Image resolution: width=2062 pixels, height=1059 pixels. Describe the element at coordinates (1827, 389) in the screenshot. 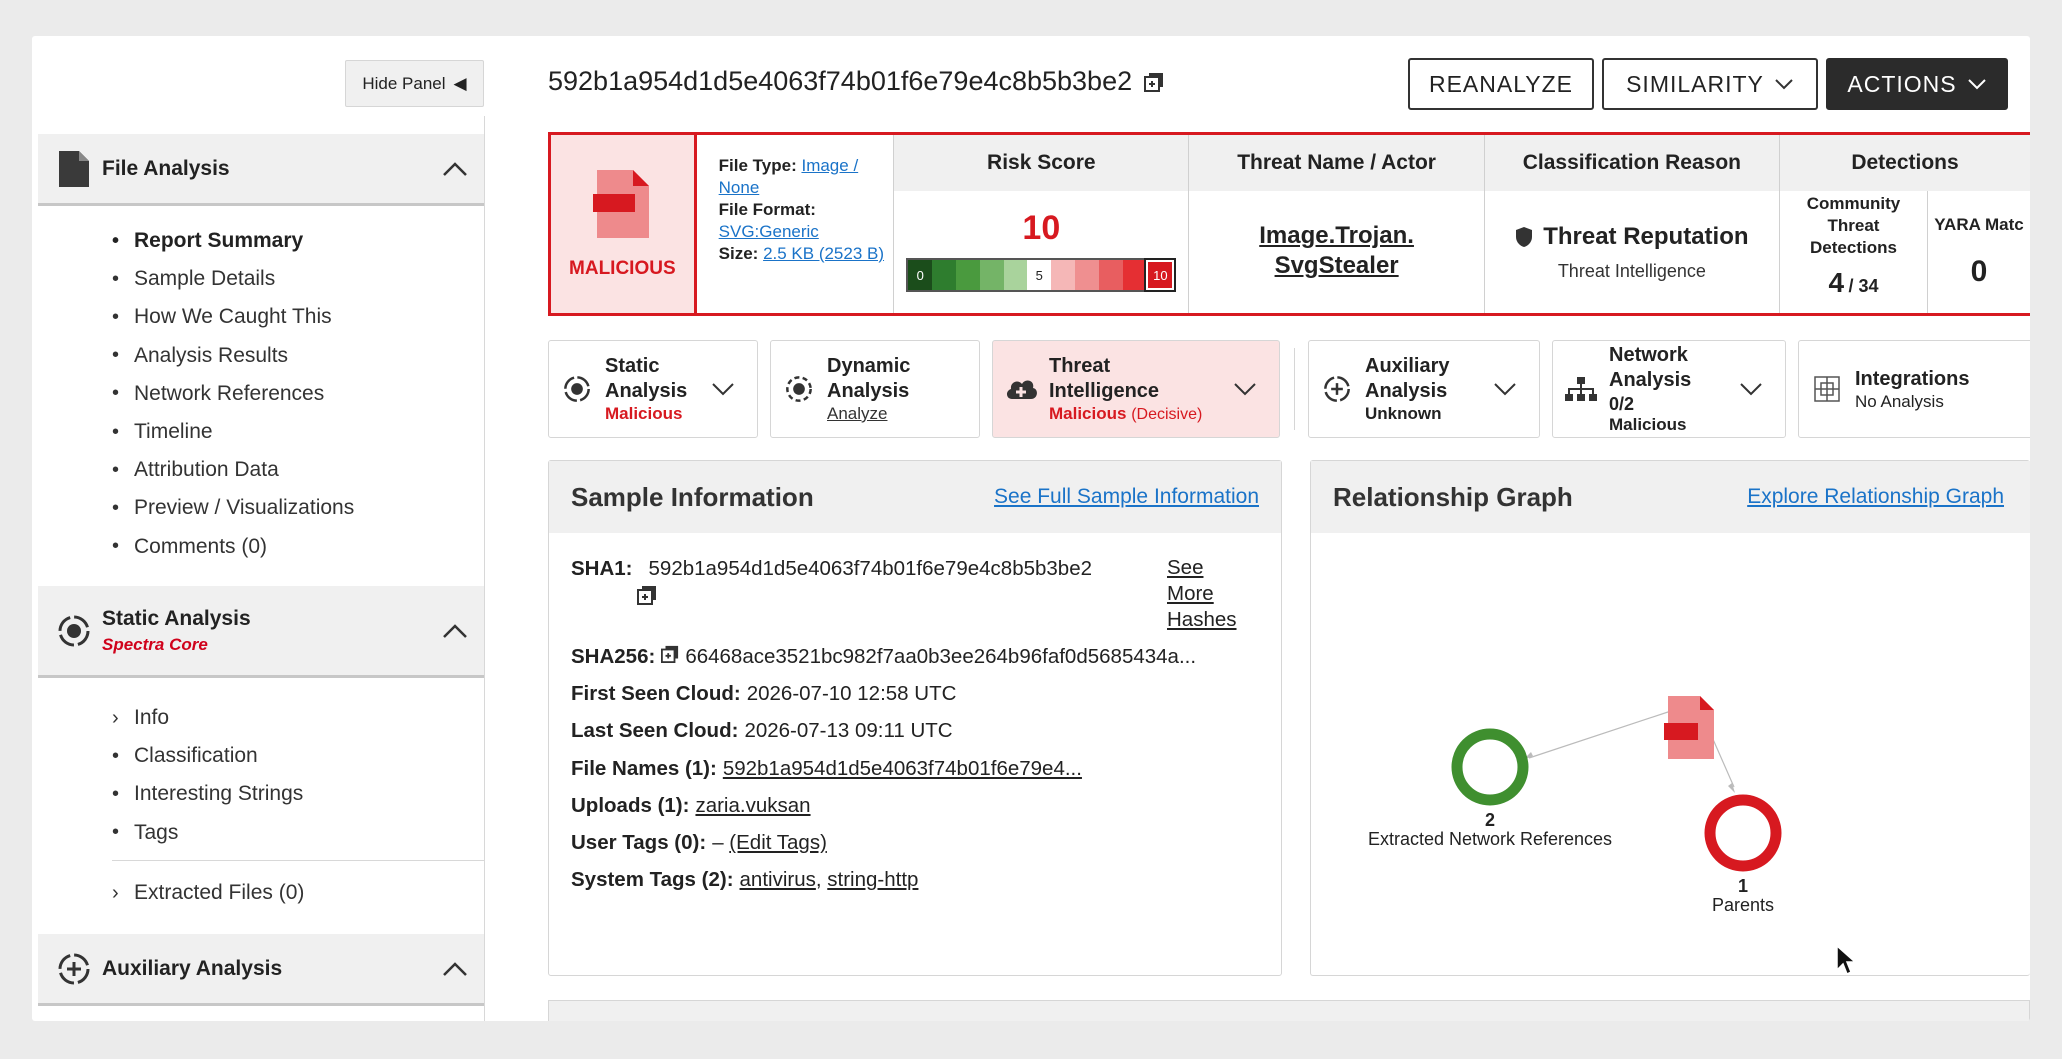

I see `integrations-icon` at that location.